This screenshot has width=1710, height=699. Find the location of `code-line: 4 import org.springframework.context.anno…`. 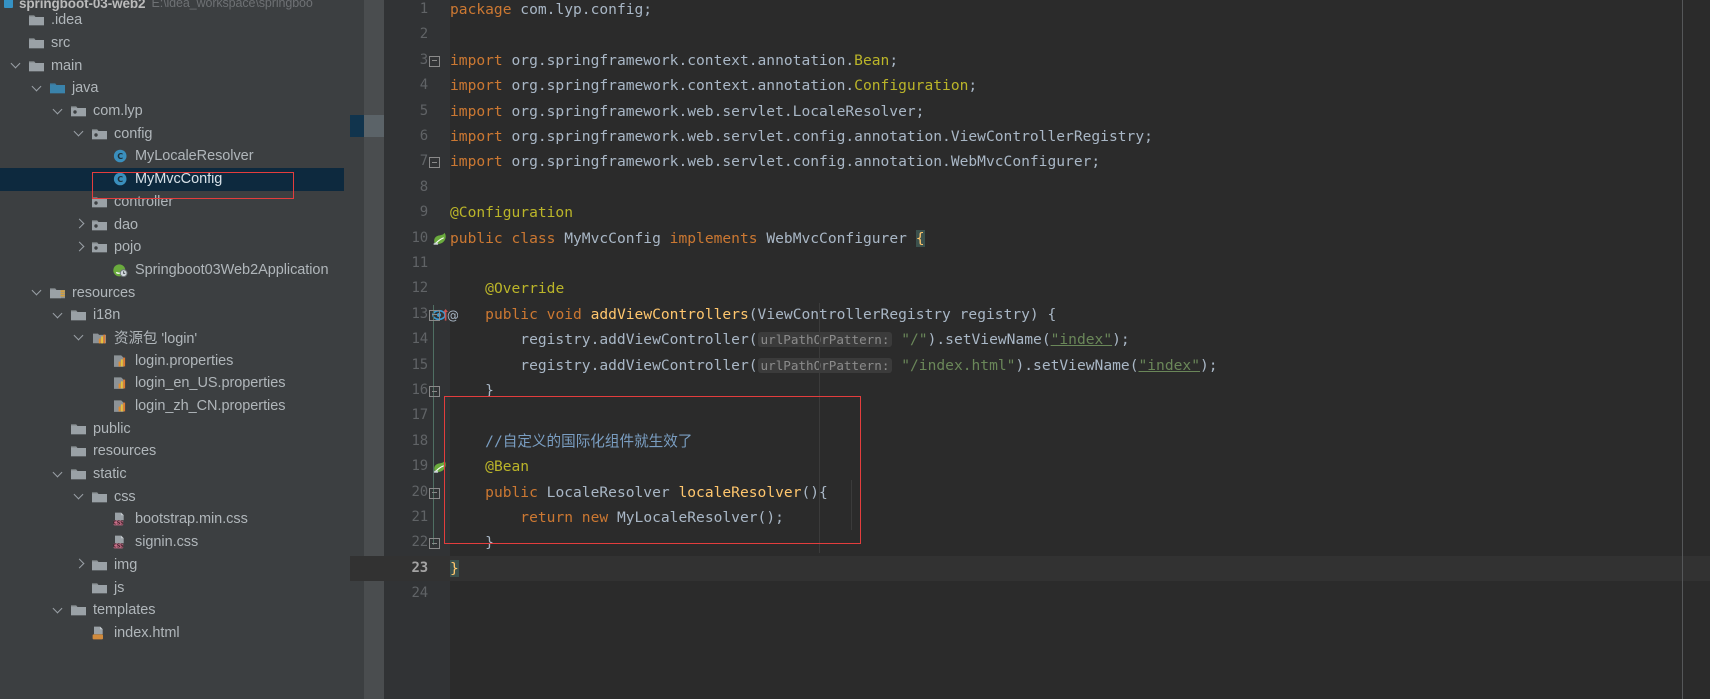

code-line: 4 import org.springframework.context.anno… is located at coordinates (1030, 85).